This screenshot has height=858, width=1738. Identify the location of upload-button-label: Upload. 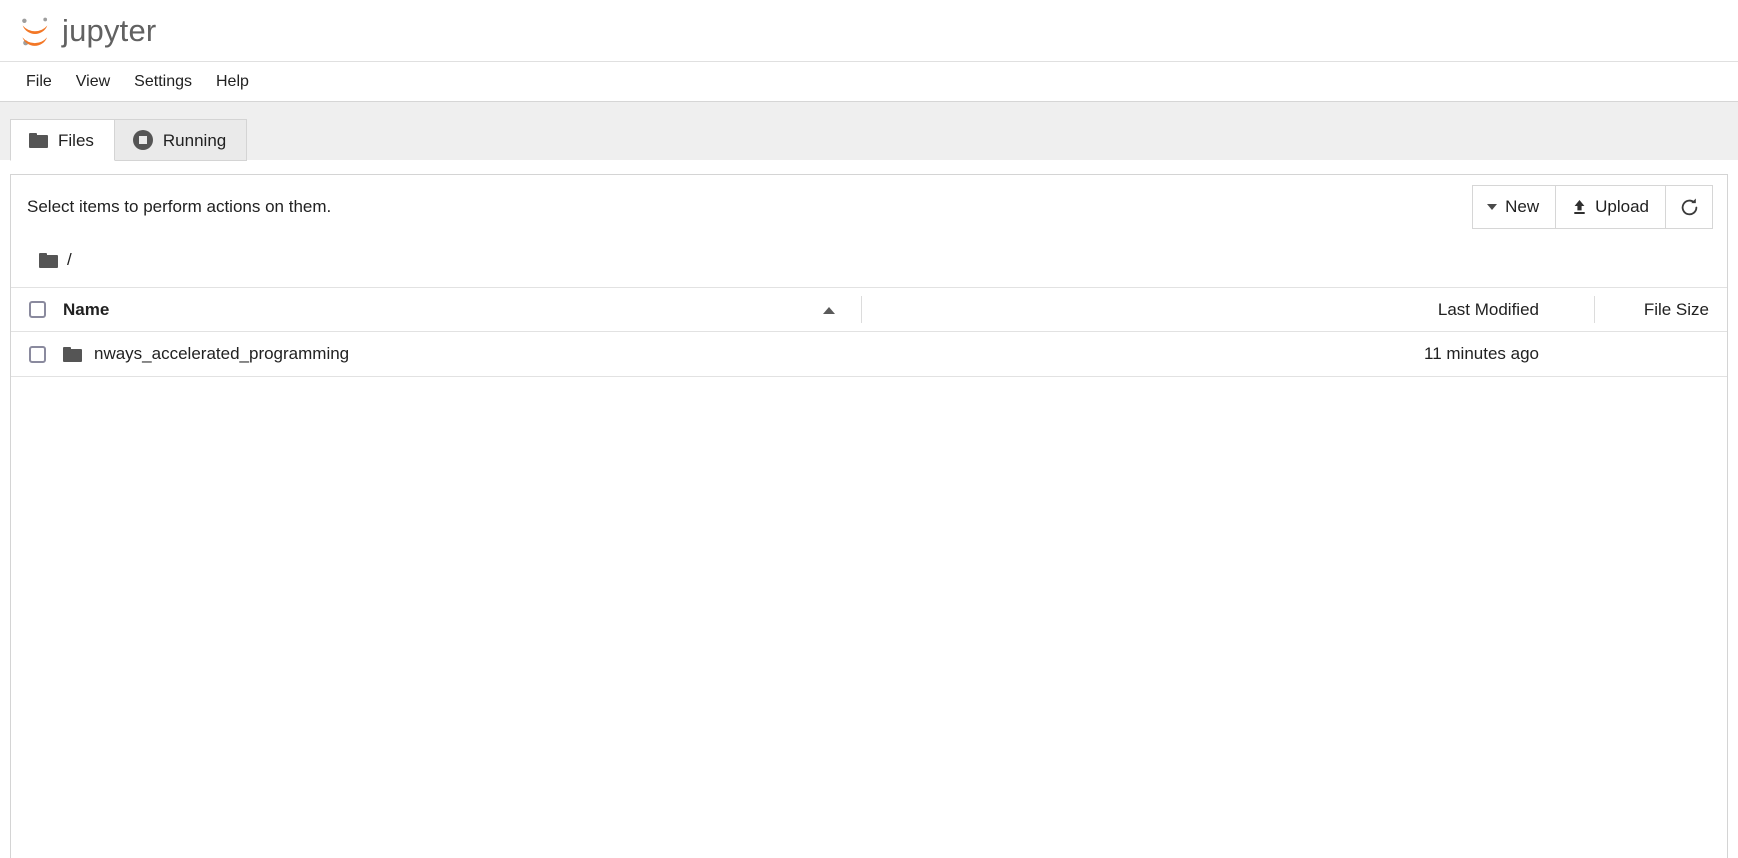
(1622, 206).